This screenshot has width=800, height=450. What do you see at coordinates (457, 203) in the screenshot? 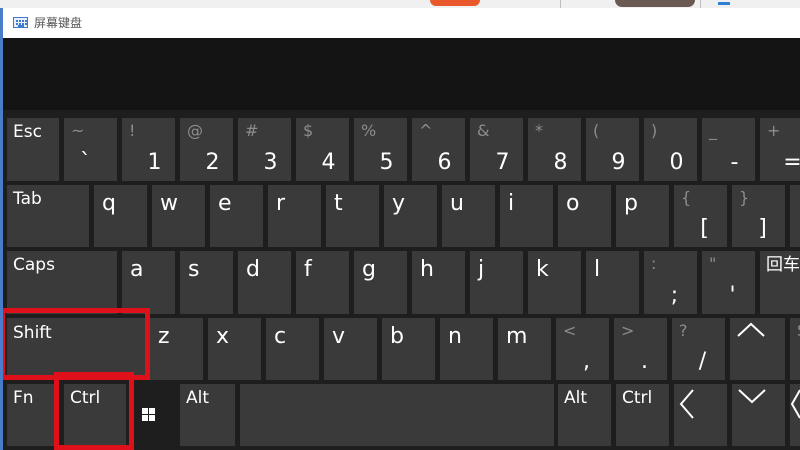
I see `key-label: u` at bounding box center [457, 203].